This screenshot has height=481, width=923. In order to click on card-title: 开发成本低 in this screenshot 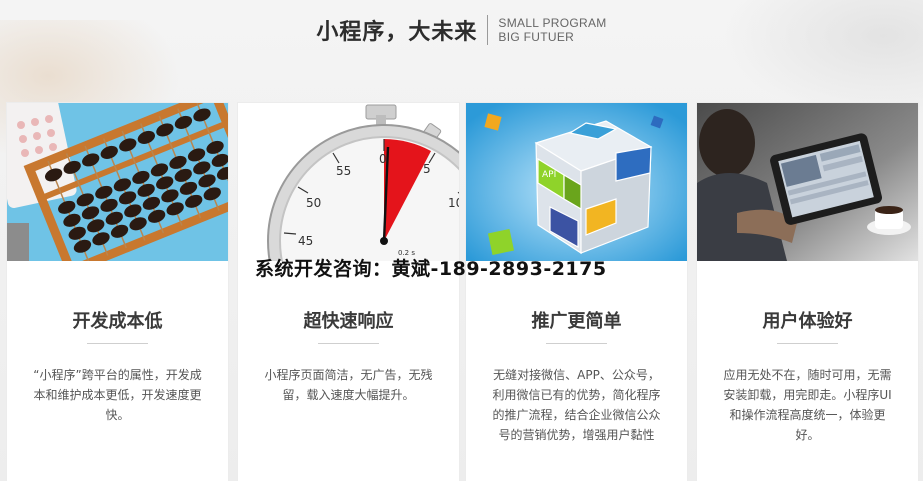, I will do `click(117, 321)`.